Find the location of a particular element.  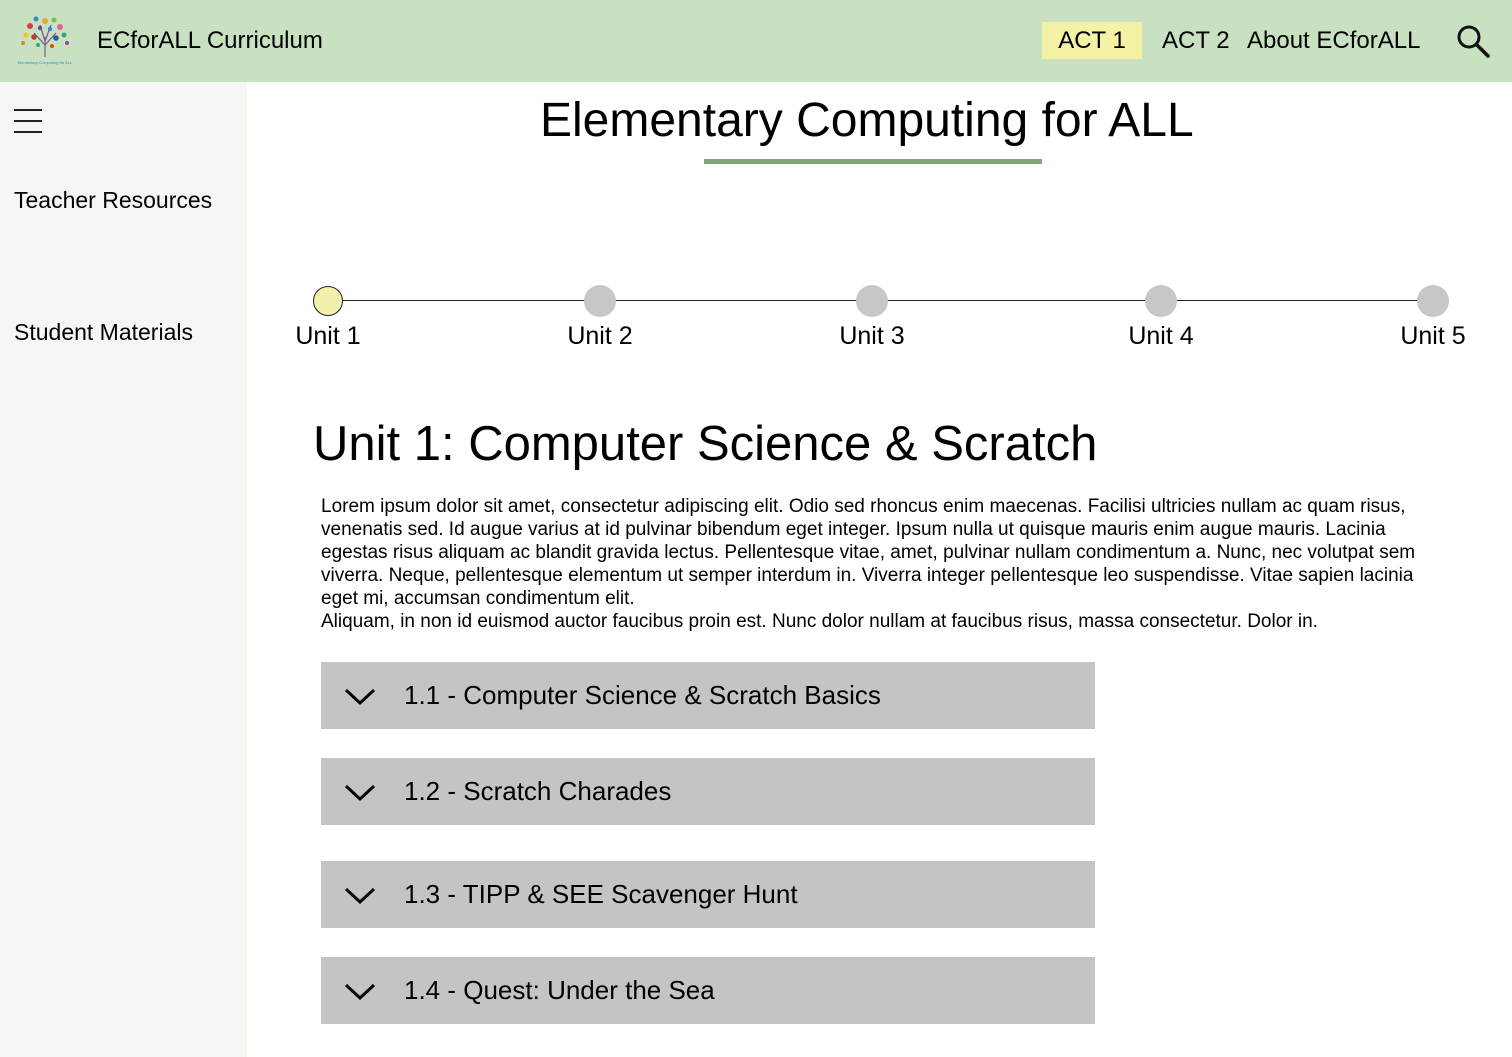

tree-logo-icon: Elementary Computing for ALL is located at coordinates (45, 41).